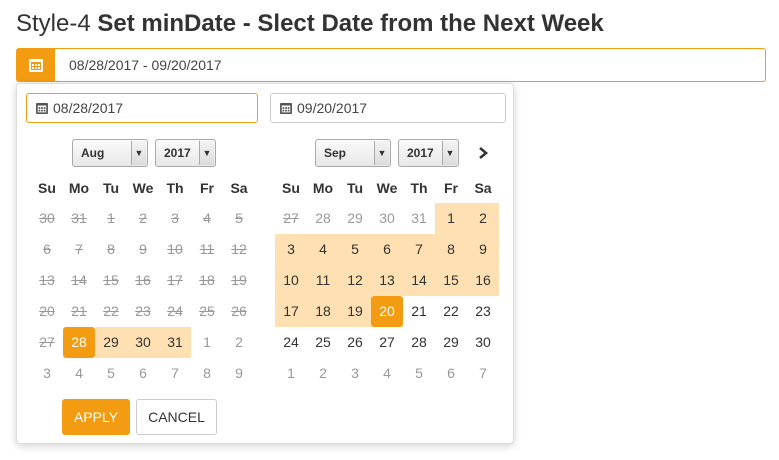  Describe the element at coordinates (353, 153) in the screenshot. I see `right-month-select: Sep ▼` at that location.